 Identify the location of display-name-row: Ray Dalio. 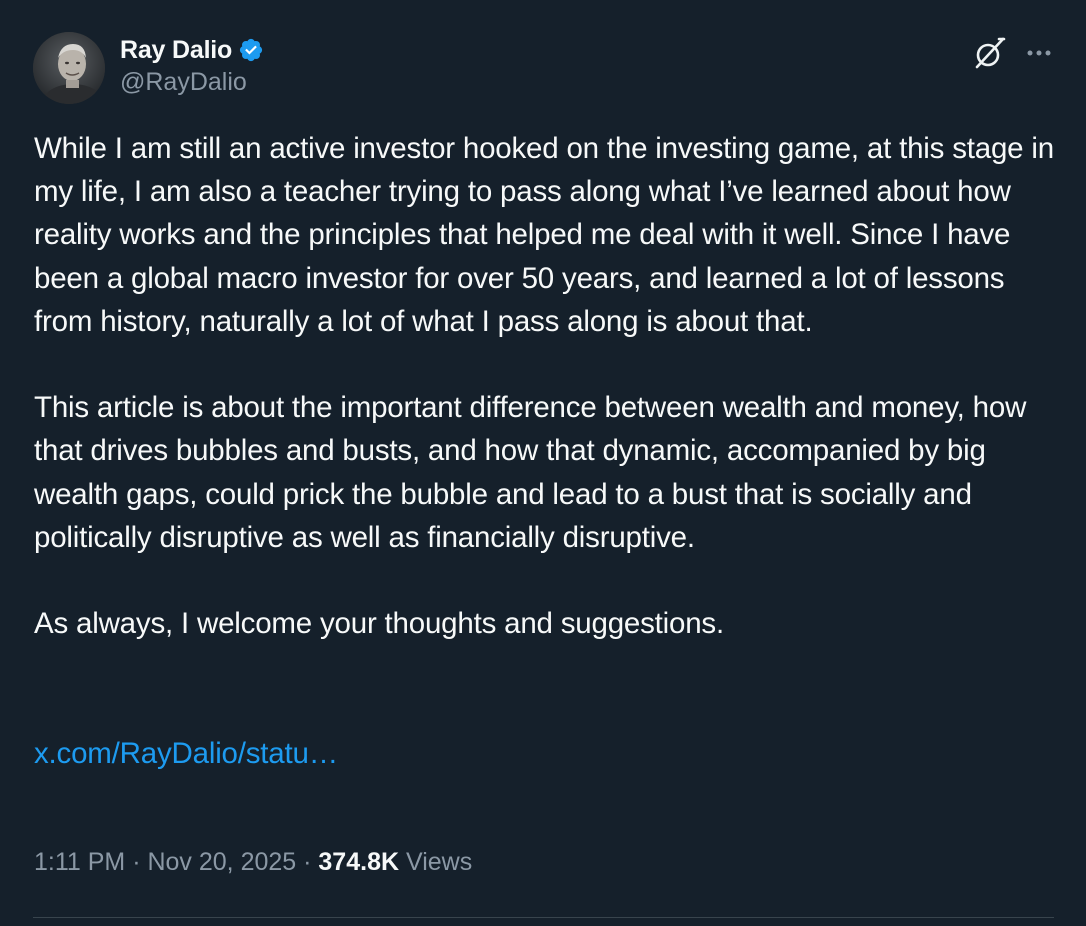
(192, 50).